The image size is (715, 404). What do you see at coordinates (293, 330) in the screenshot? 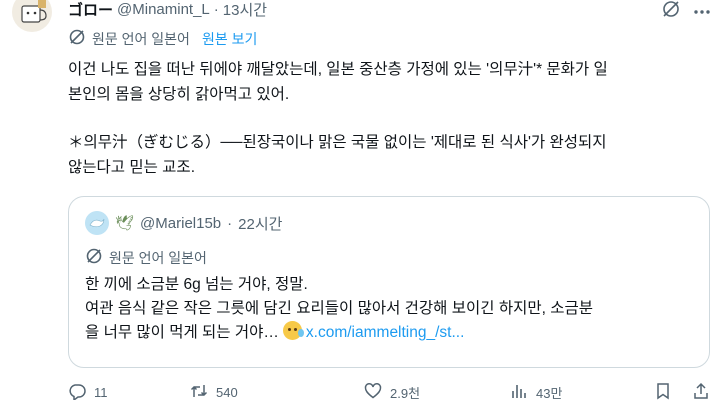
I see `face-holding-back-tears-emoji-icon` at bounding box center [293, 330].